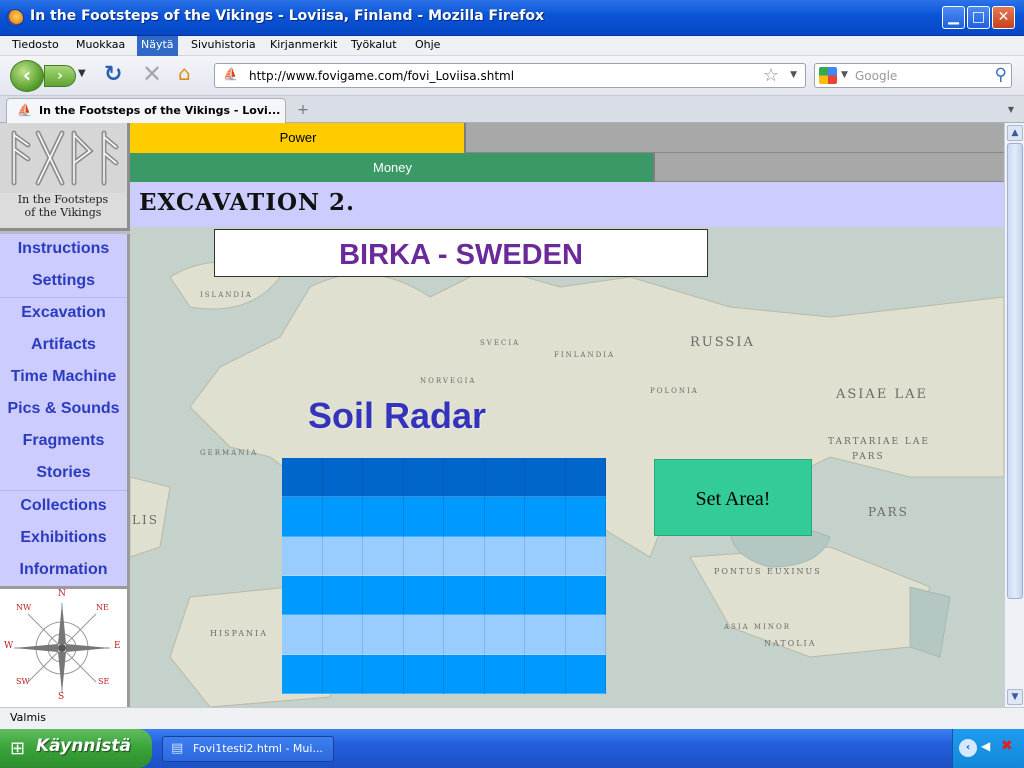  What do you see at coordinates (1001, 75) in the screenshot?
I see `search-icon: ⚲` at bounding box center [1001, 75].